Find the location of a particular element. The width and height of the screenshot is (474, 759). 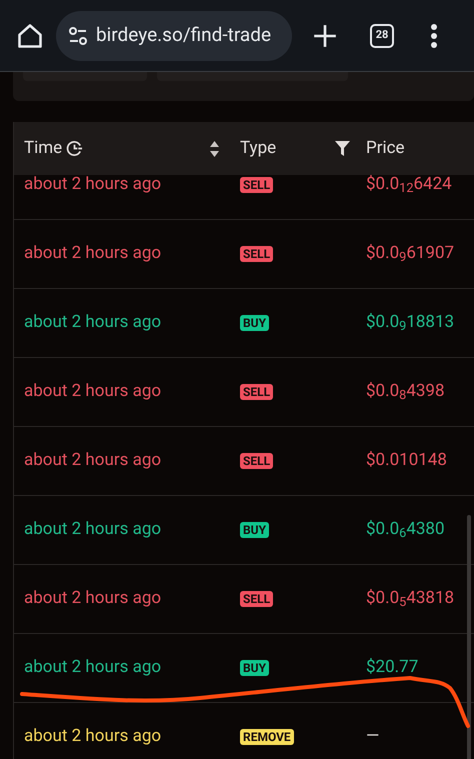

more-icon is located at coordinates (434, 35).